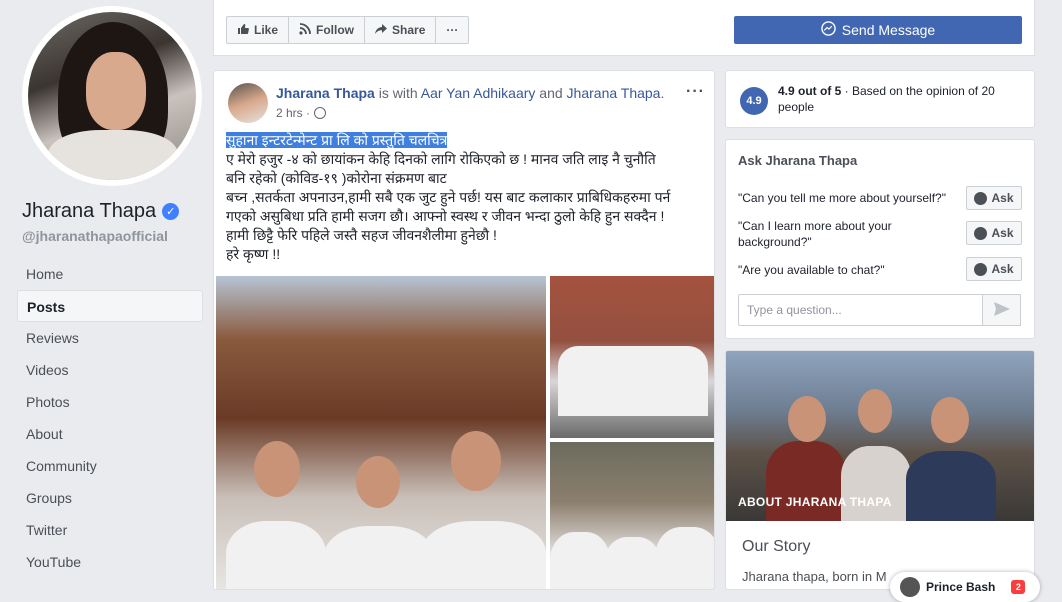 This screenshot has height=602, width=1062. What do you see at coordinates (409, 30) in the screenshot?
I see `share-label: Share` at bounding box center [409, 30].